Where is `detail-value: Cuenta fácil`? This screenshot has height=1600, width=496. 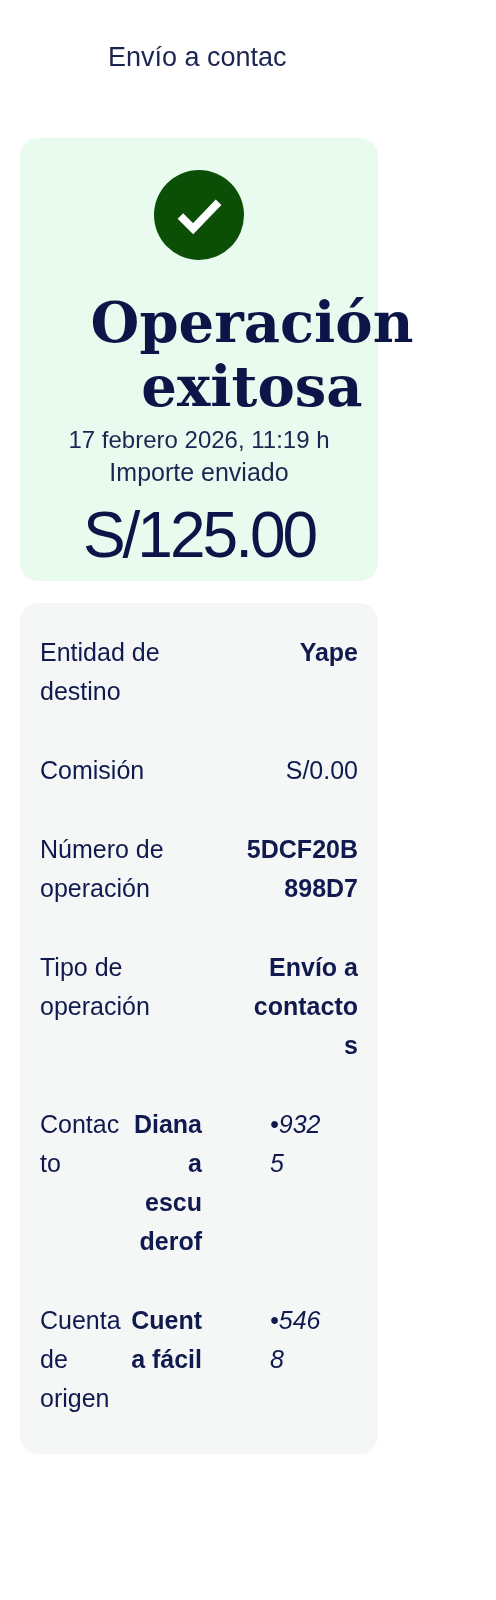
detail-value: Cuenta fácil is located at coordinates (166, 1340).